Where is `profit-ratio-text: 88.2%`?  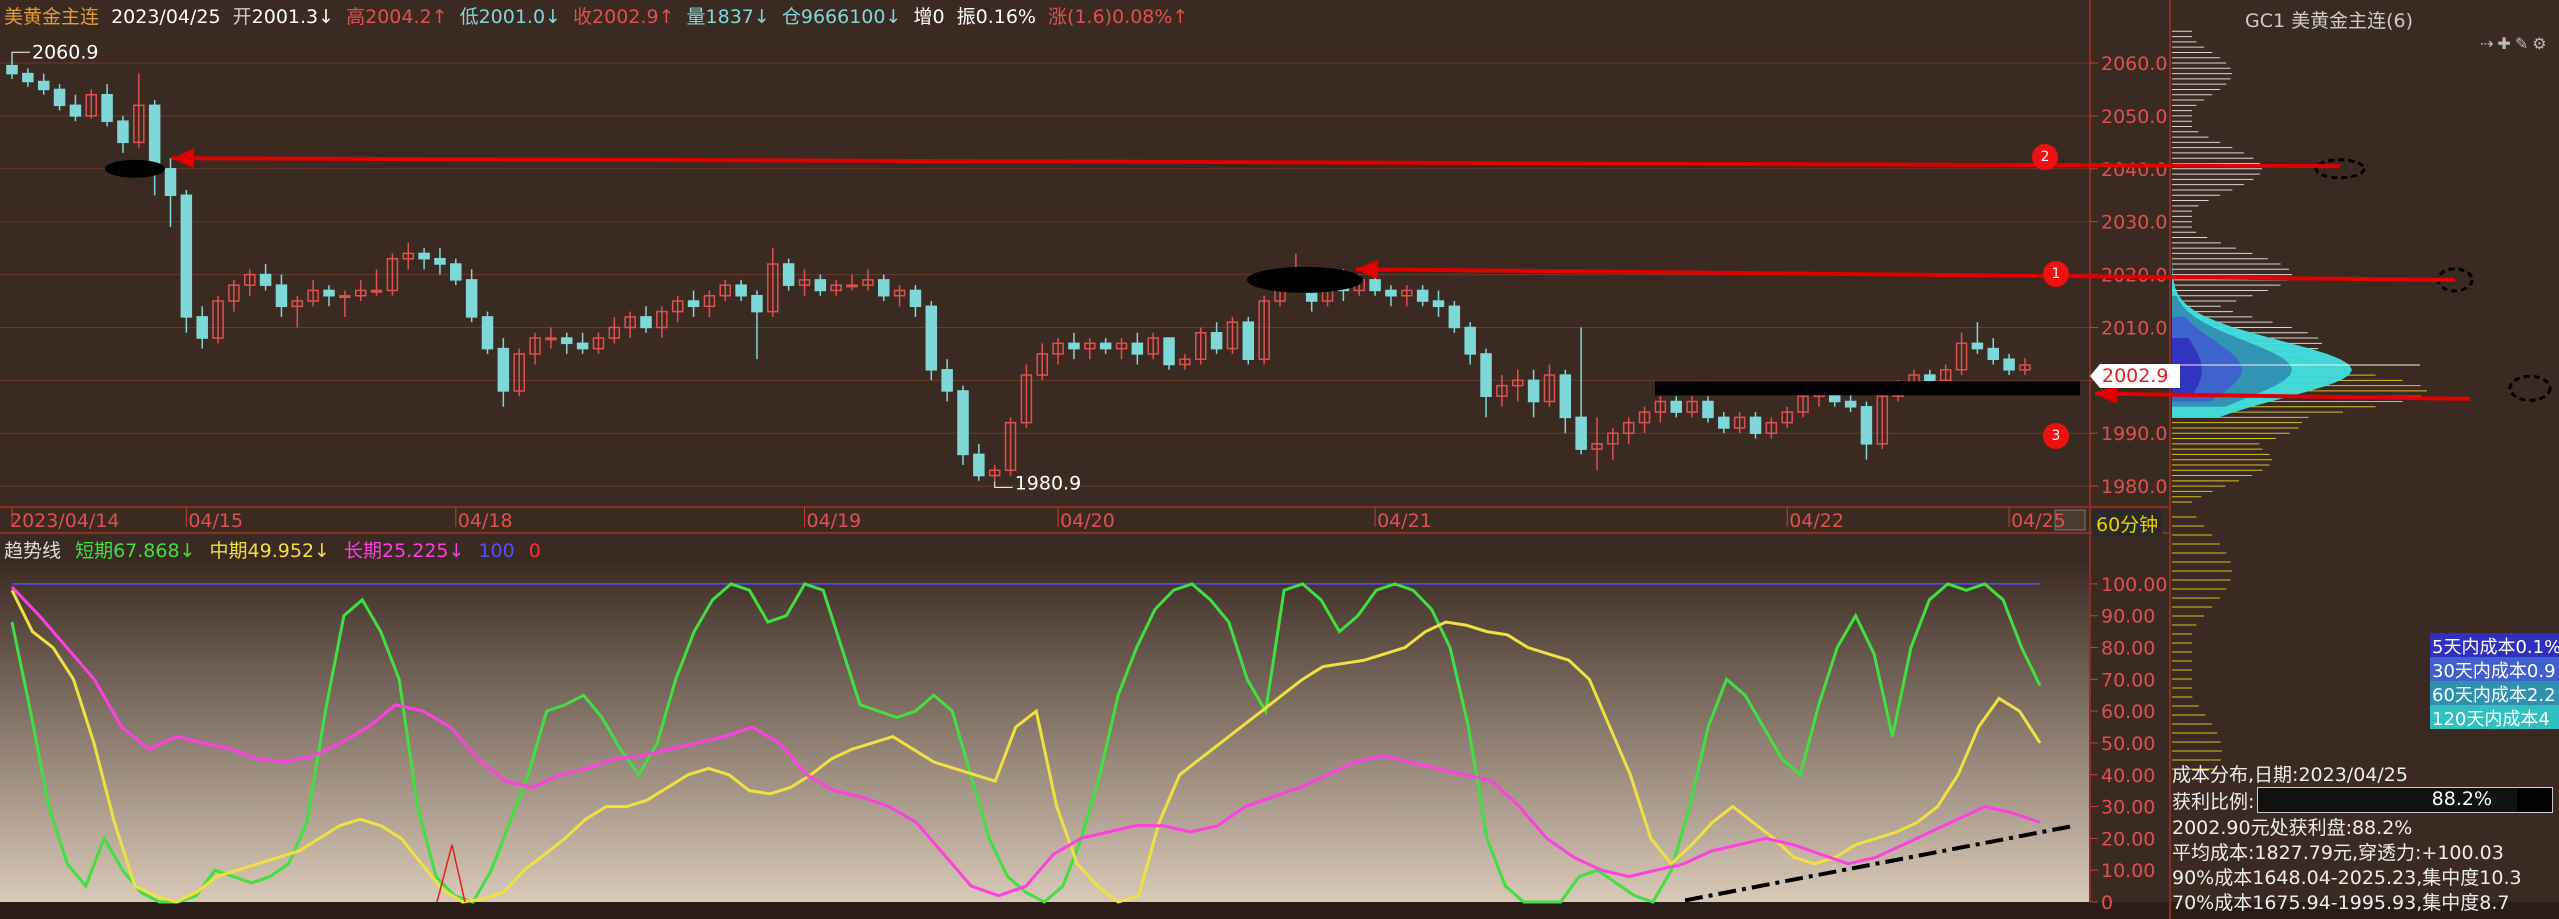 profit-ratio-text: 88.2% is located at coordinates (2461, 799).